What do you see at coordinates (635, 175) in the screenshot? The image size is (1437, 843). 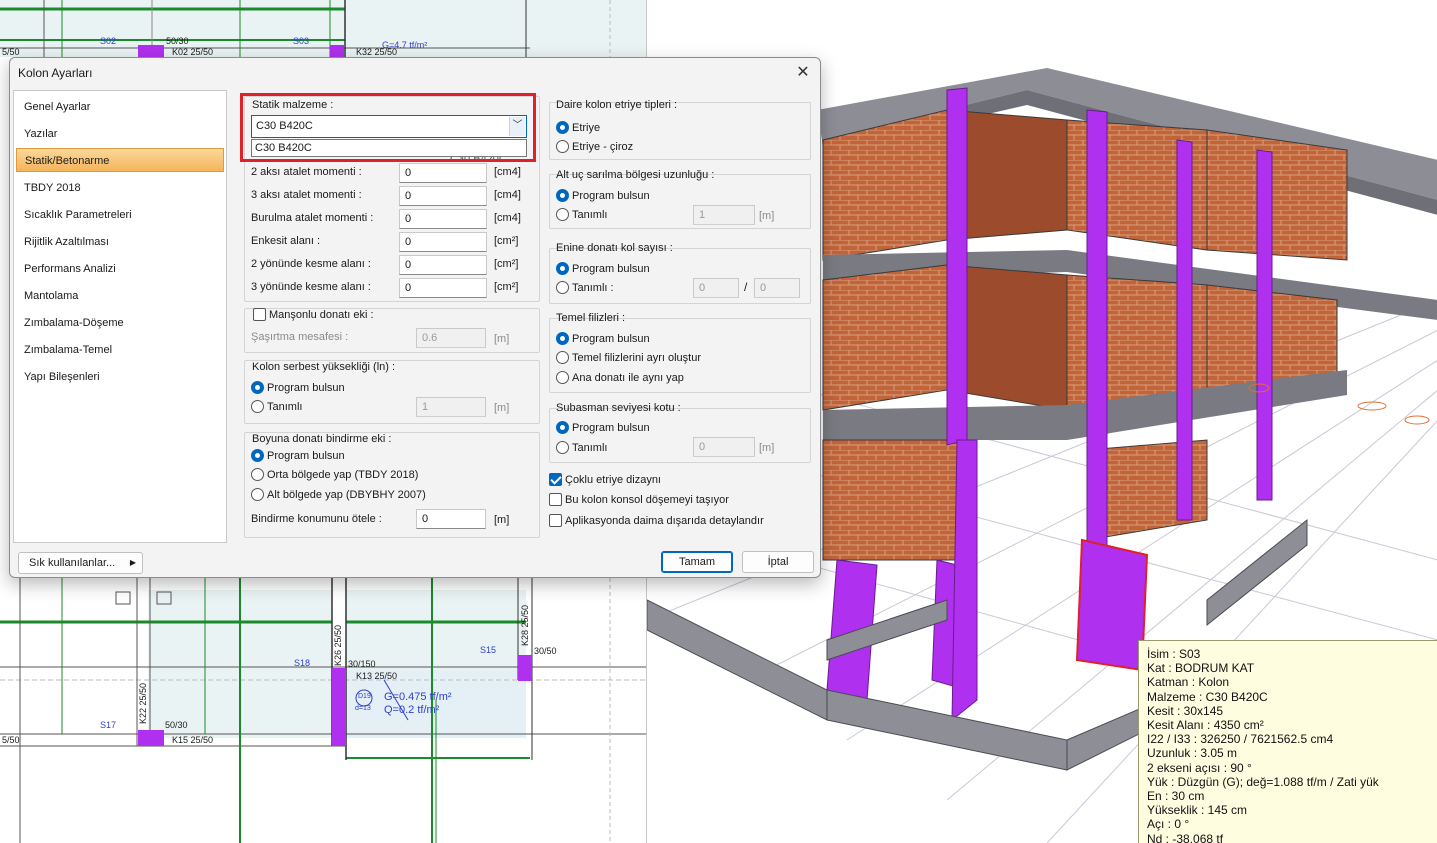 I see `altuc-title: Alt uç sarılma bölgesi uzunluğu :` at bounding box center [635, 175].